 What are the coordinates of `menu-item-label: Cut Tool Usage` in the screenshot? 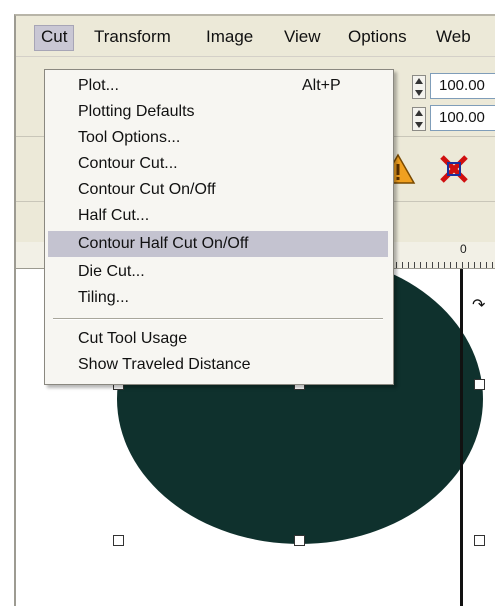 It's located at (133, 338).